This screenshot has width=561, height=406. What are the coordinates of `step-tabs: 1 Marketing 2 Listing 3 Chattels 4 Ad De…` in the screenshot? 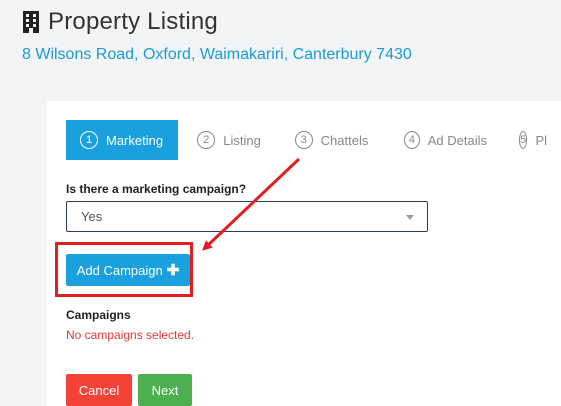 It's located at (313, 140).